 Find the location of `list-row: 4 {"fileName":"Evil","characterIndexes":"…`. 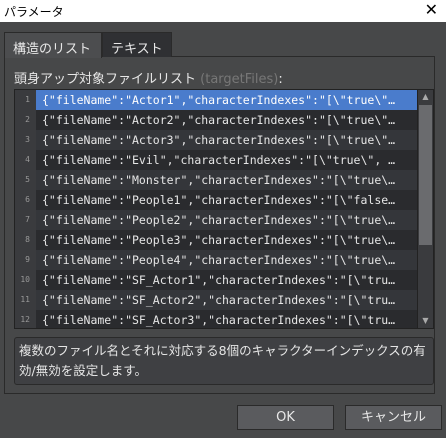

list-row: 4 {"fileName":"Evil","characterIndexes":"… is located at coordinates (224, 160).